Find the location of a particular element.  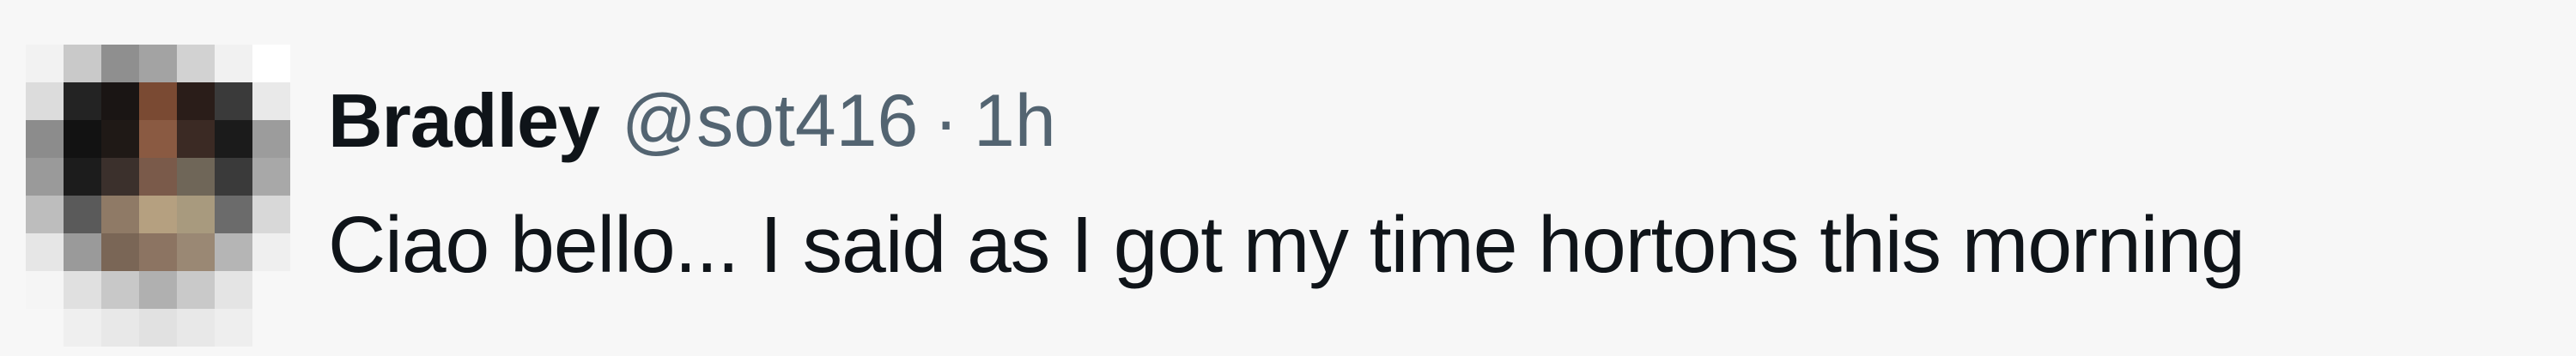

author-handle: @sot416 is located at coordinates (770, 121).